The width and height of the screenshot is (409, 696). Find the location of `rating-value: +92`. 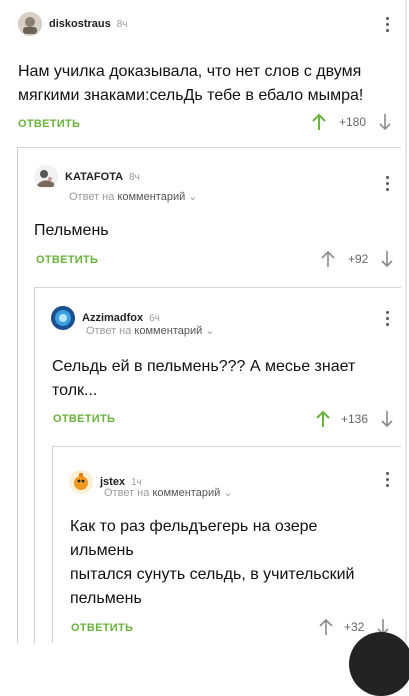

rating-value: +92 is located at coordinates (358, 259).